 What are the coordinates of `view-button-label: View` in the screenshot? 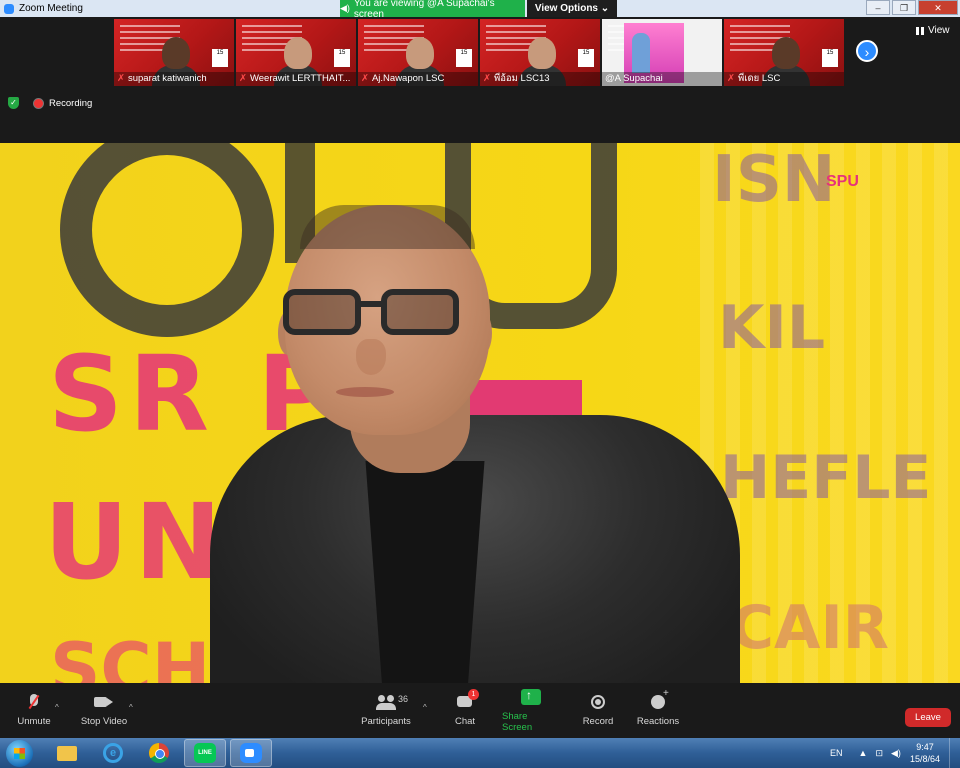 It's located at (939, 30).